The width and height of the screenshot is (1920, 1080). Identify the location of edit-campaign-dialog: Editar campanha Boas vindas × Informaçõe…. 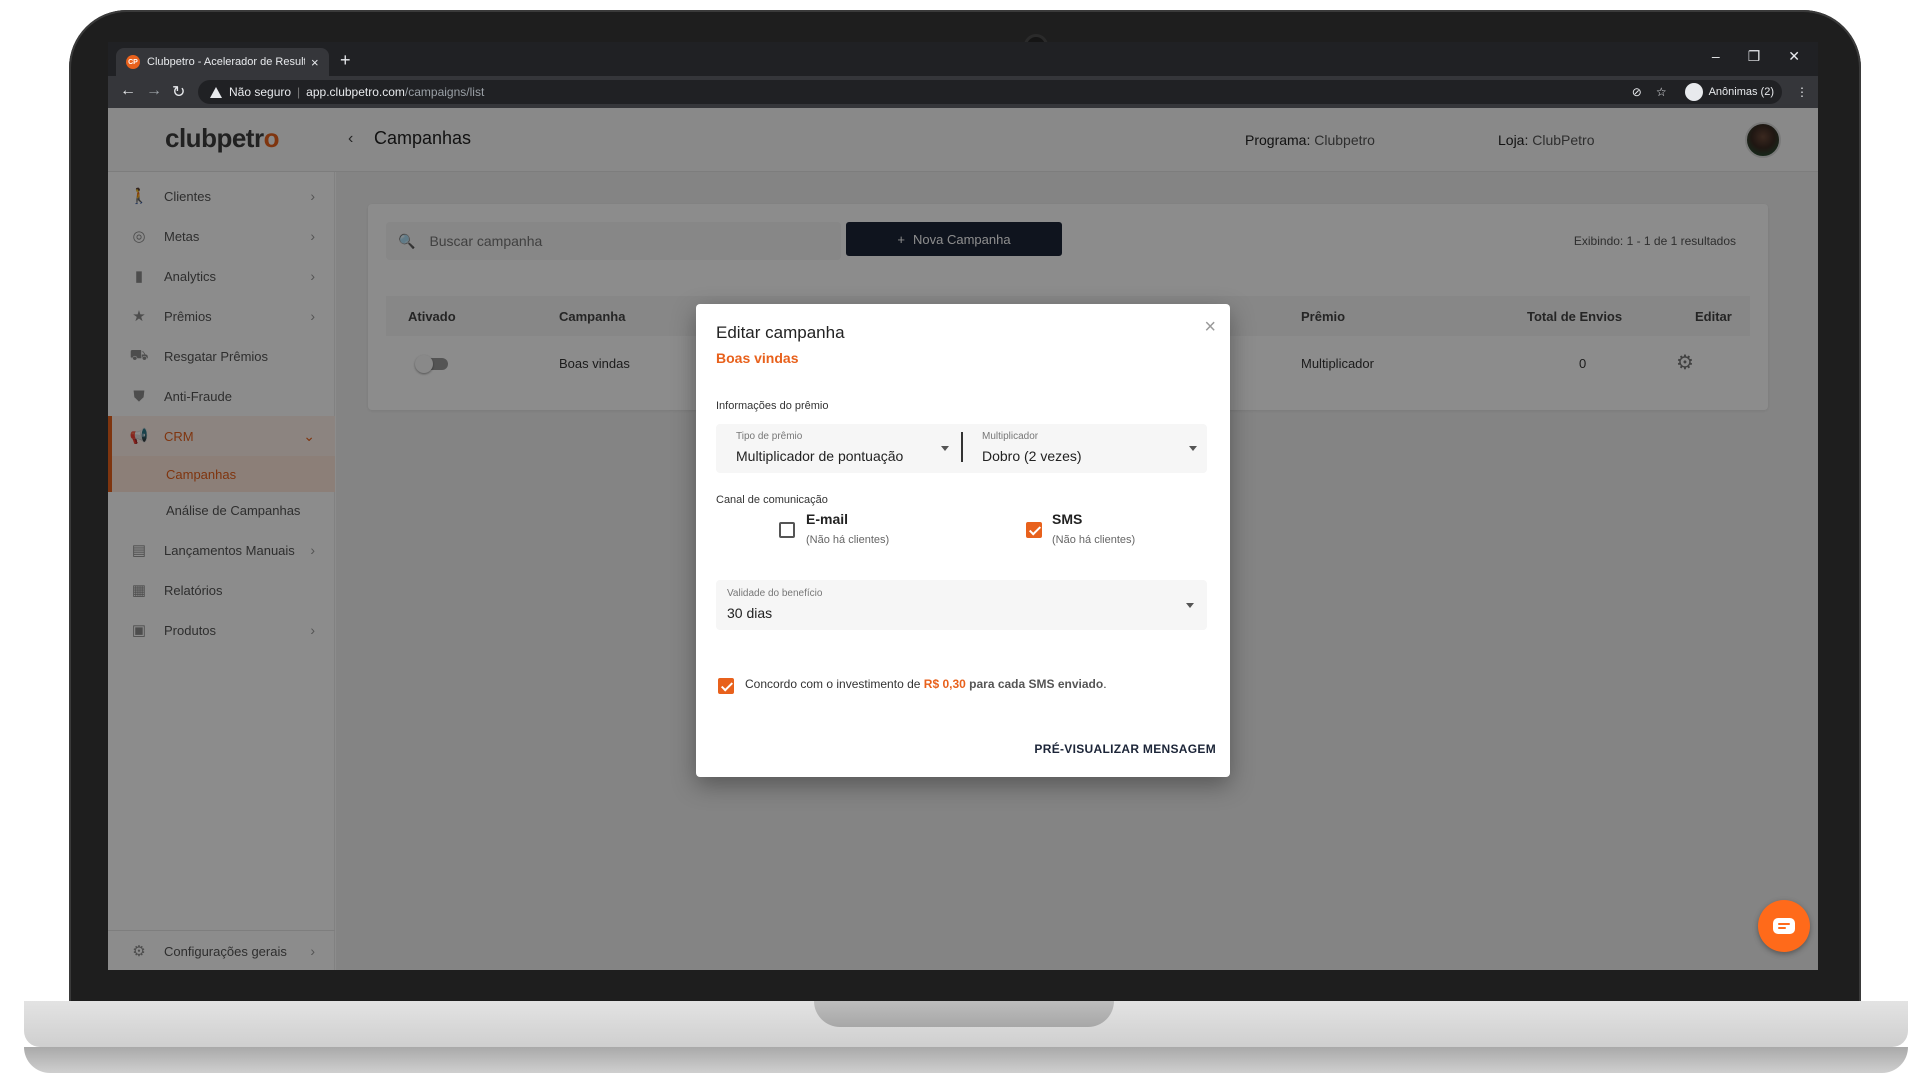
(963, 540).